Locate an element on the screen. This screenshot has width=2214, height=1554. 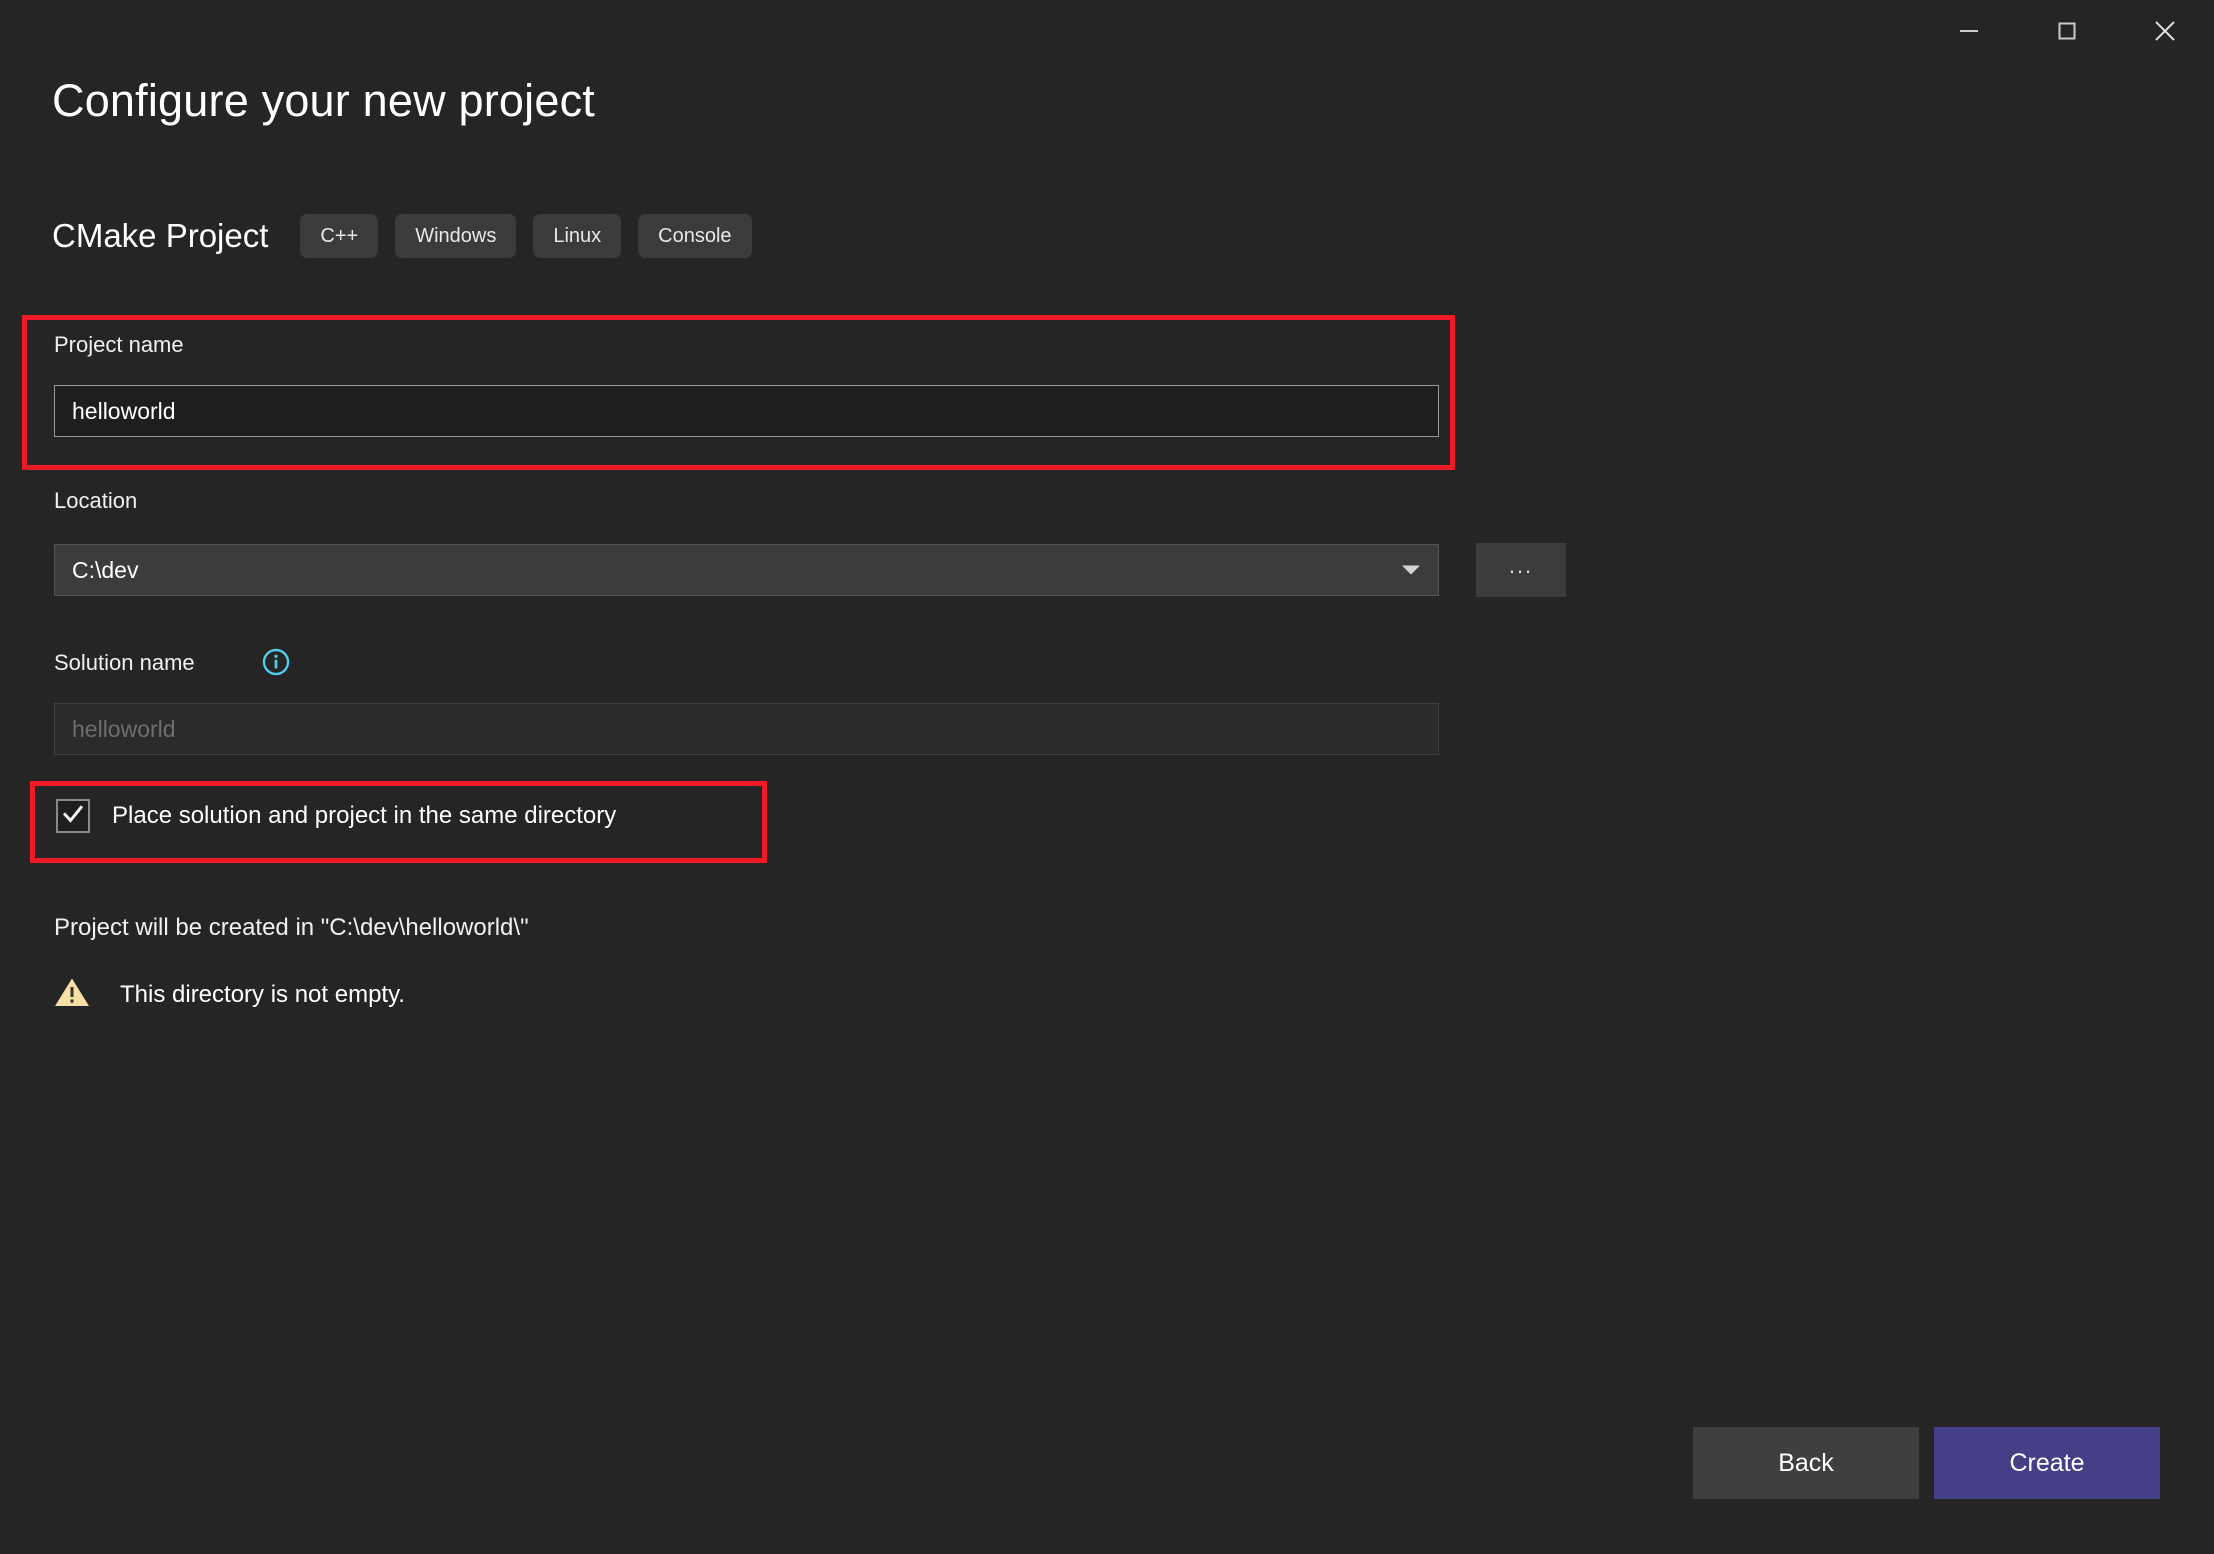
close-icon is located at coordinates (2165, 31).